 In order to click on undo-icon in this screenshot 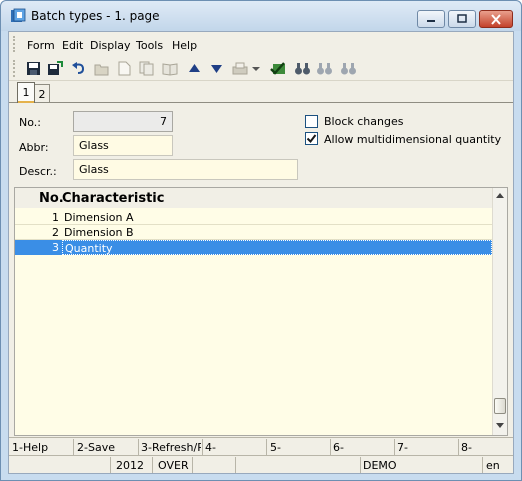, I will do `click(77, 68)`.